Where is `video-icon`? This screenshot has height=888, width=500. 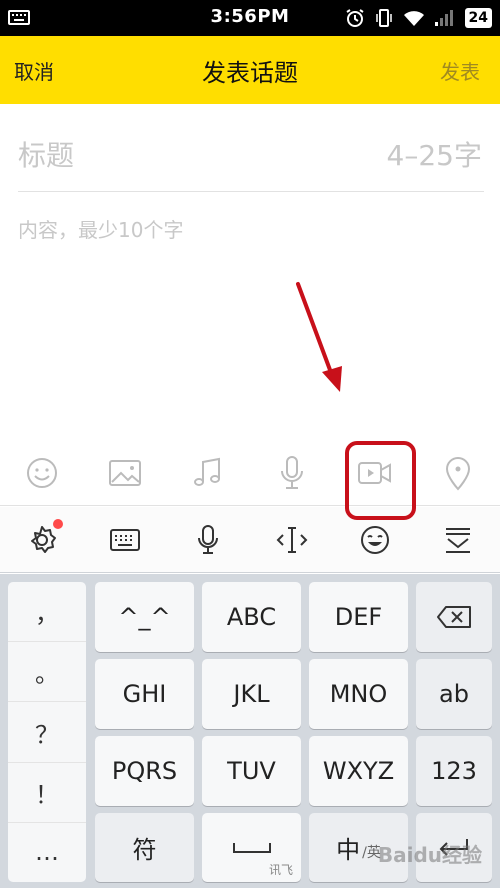 video-icon is located at coordinates (374, 472).